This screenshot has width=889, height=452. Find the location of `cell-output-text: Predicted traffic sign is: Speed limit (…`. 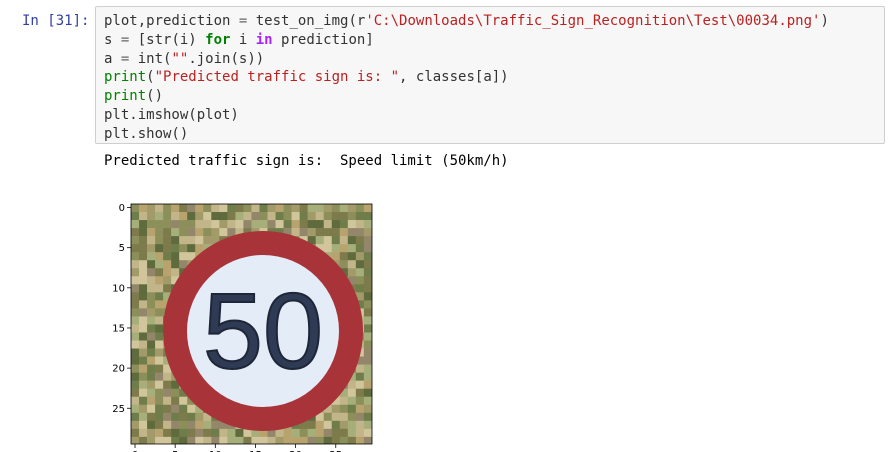

cell-output-text: Predicted traffic sign is: Speed limit (… is located at coordinates (306, 161).